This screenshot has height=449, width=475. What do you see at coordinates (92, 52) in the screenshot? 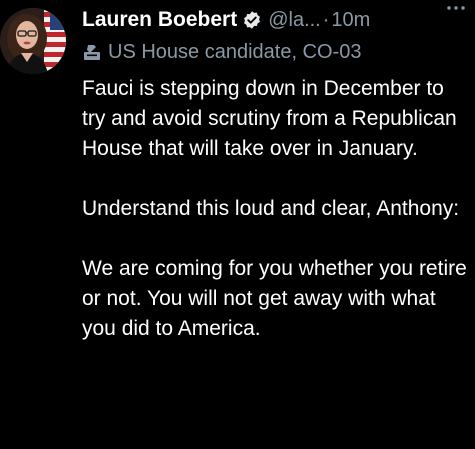
I see `ballot-box-icon` at bounding box center [92, 52].